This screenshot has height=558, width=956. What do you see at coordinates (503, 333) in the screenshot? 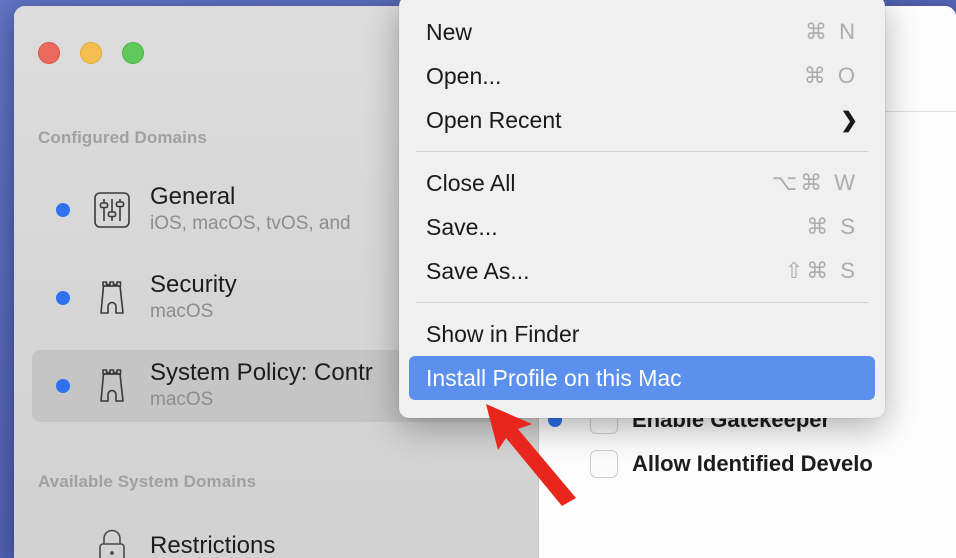
I see `menu-item-label: Show in Finder` at bounding box center [503, 333].